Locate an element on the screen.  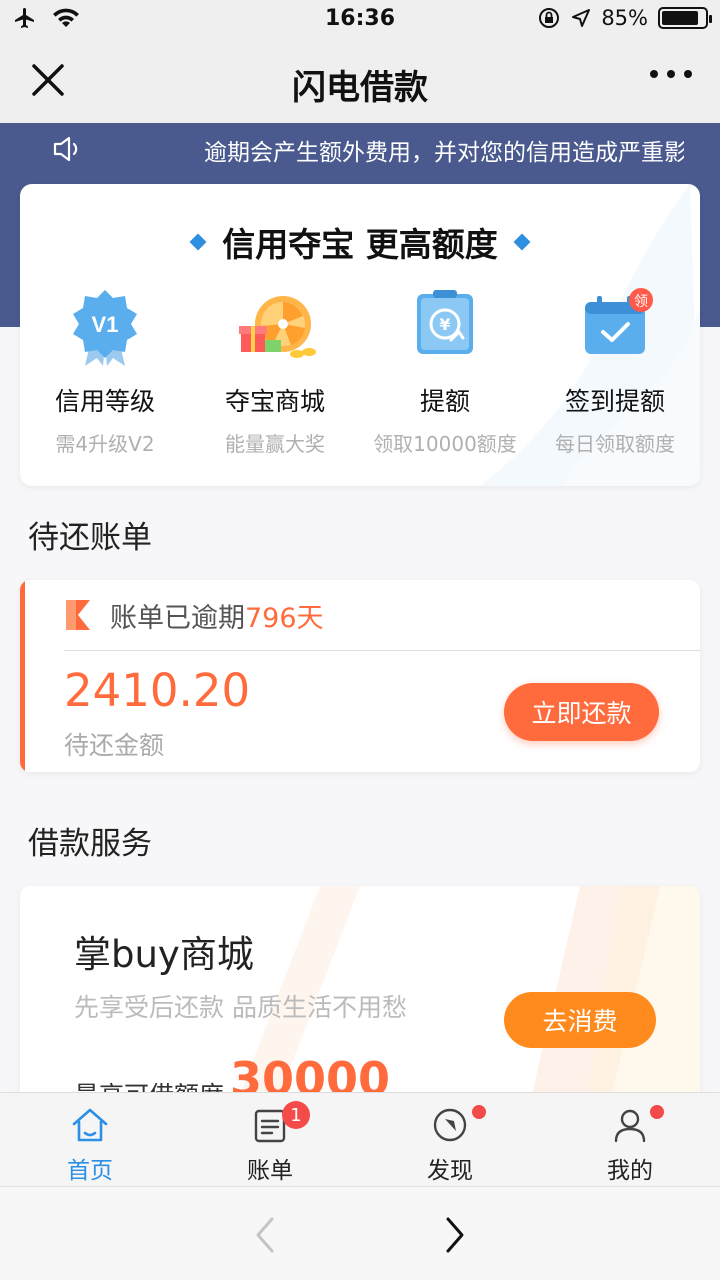
status-right: 85% is located at coordinates (624, 18).